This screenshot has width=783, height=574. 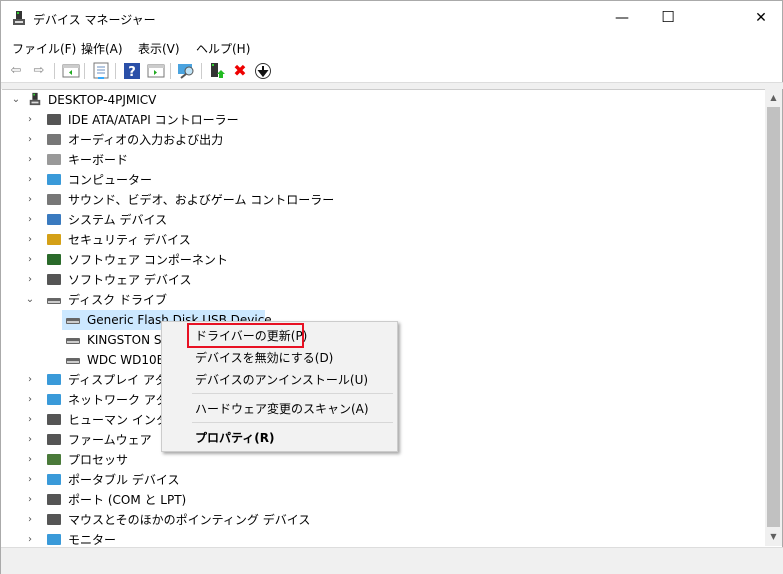 What do you see at coordinates (668, 17) in the screenshot?
I see `maximize-button: ☐` at bounding box center [668, 17].